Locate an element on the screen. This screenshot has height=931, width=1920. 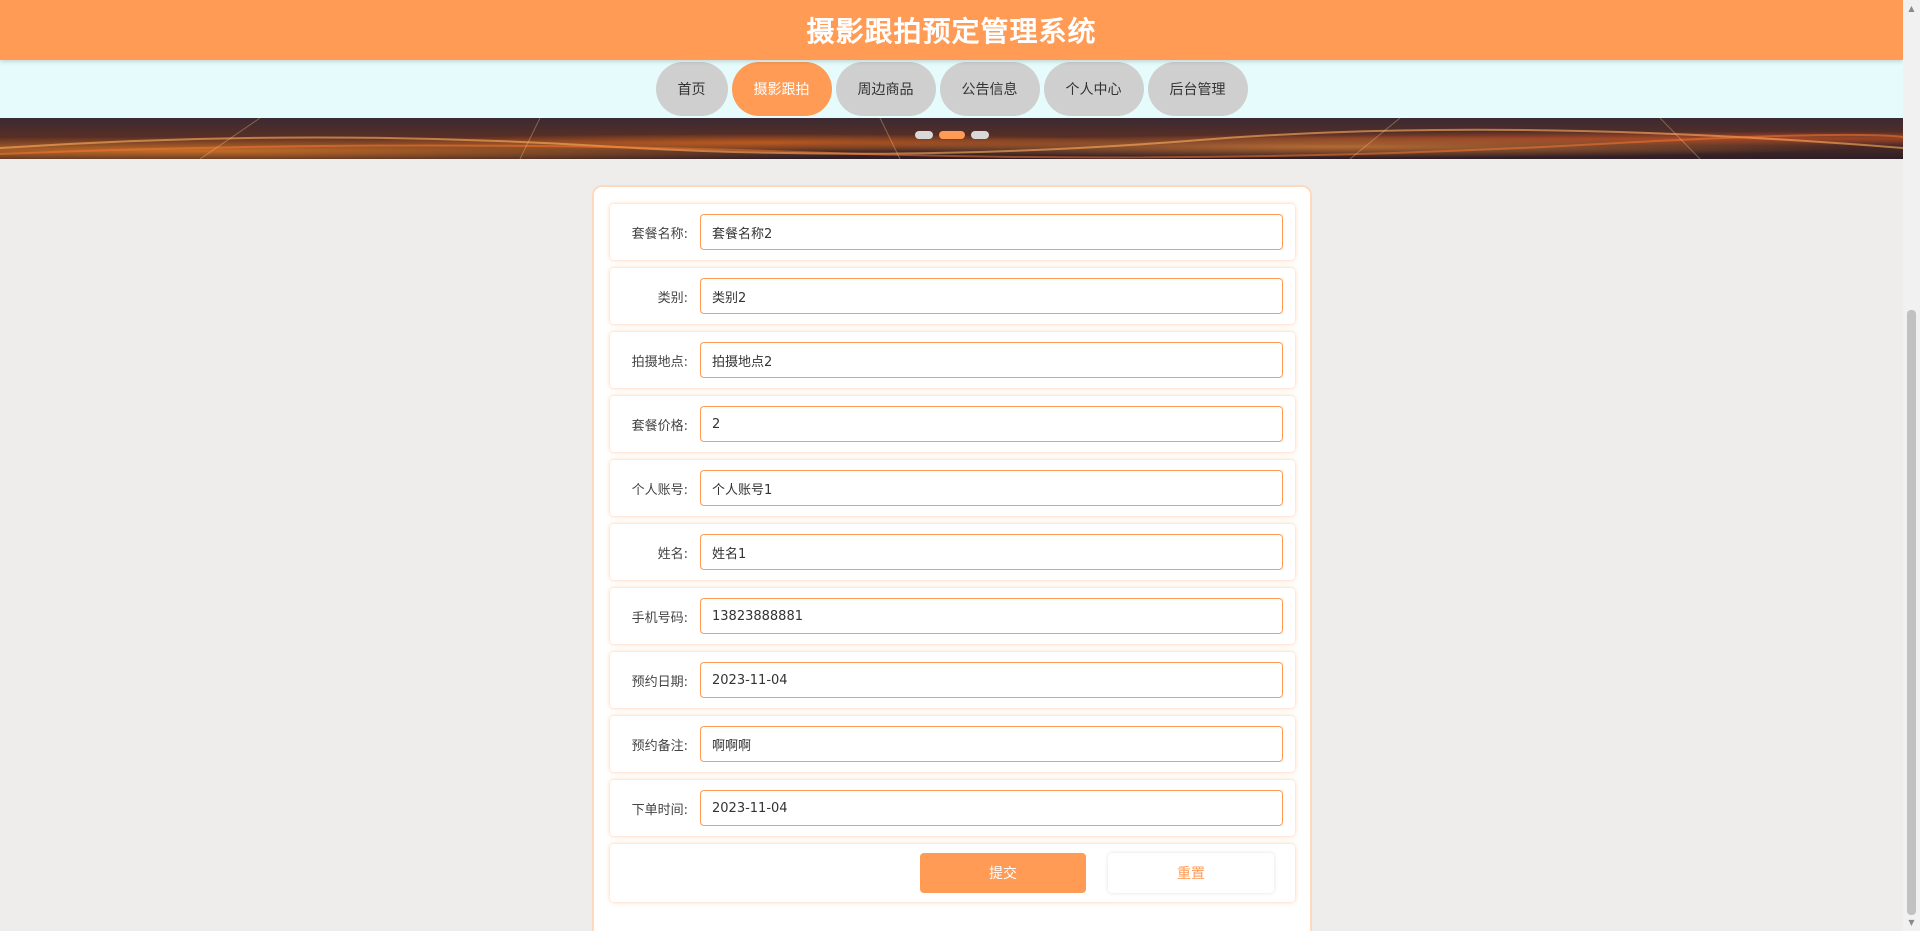
form-row-account: 个人账号: is located at coordinates (952, 488).